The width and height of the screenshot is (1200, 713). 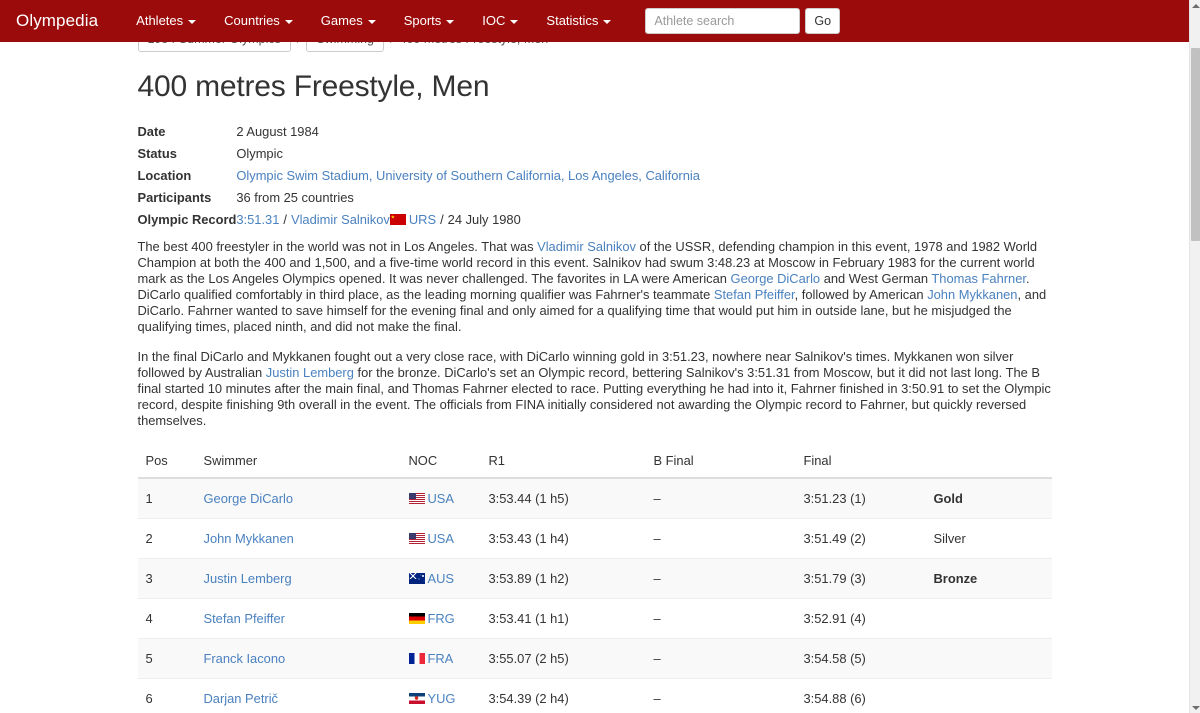 I want to click on navbar-search-group: Go, so click(x=743, y=21).